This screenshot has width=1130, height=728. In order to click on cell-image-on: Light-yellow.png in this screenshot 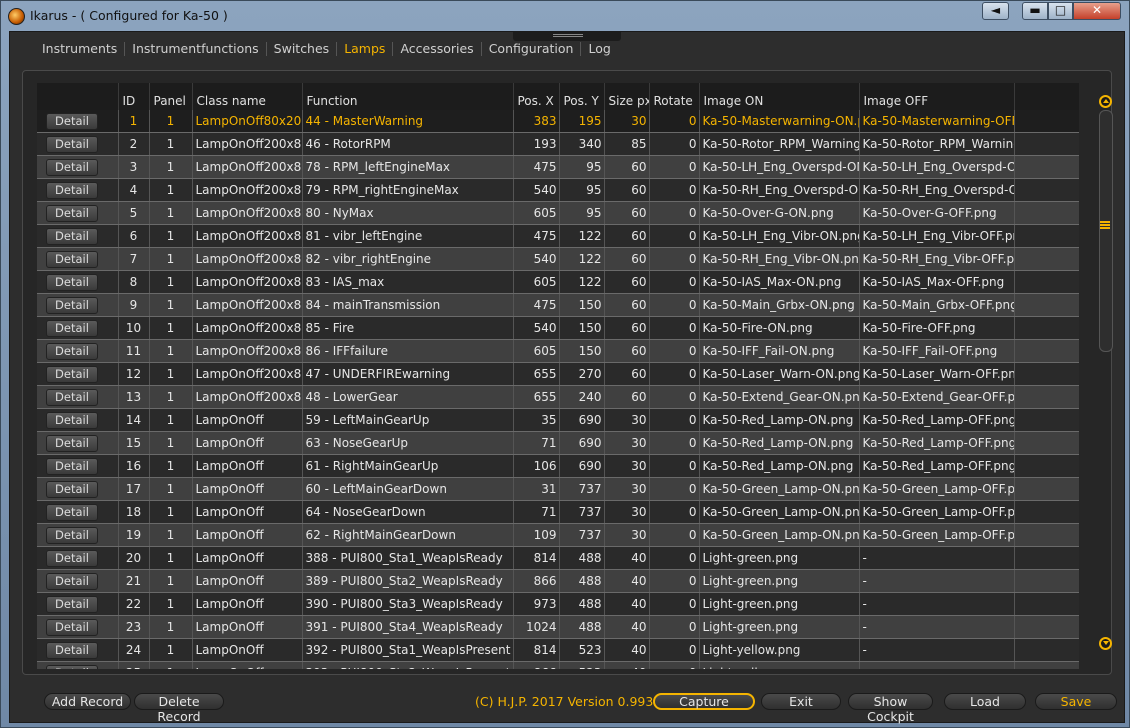, I will do `click(779, 665)`.